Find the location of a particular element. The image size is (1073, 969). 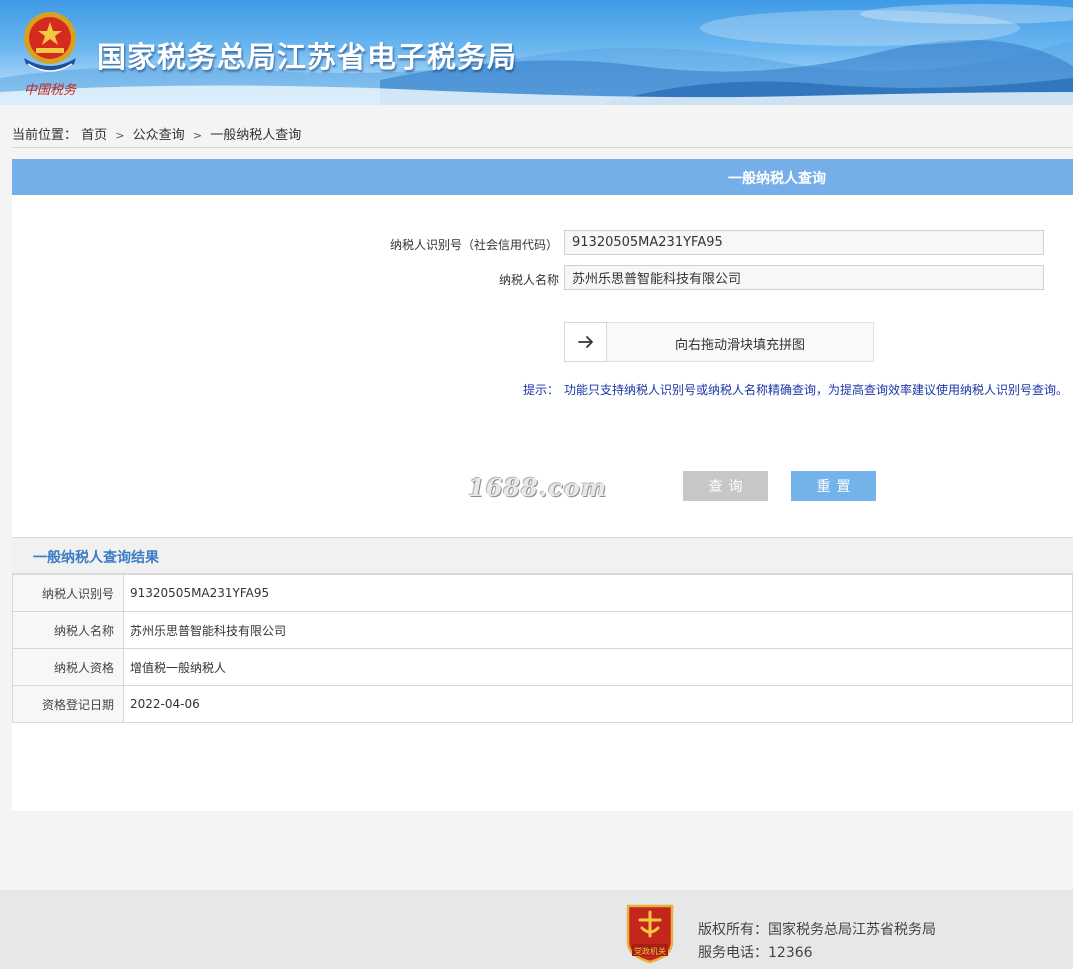

site-header: 中国税务 国家税务总局江苏省电子税务局 is located at coordinates (536, 52).